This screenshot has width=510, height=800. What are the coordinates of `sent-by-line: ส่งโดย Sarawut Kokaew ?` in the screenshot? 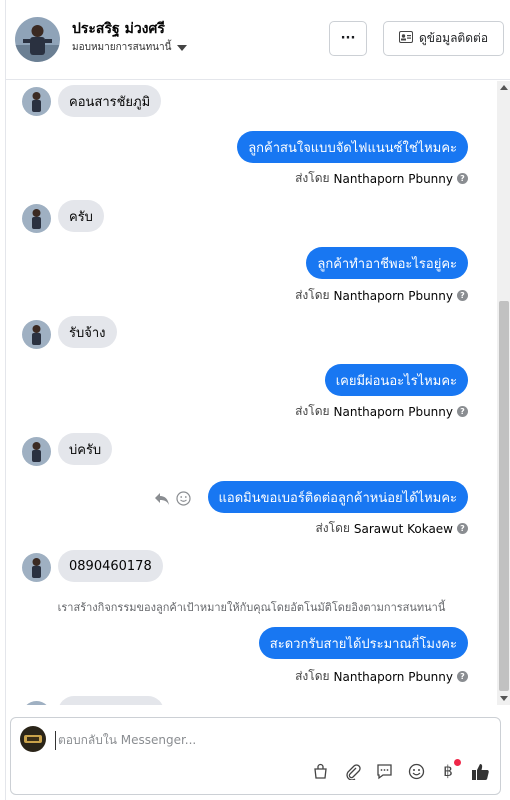 It's located at (391, 528).